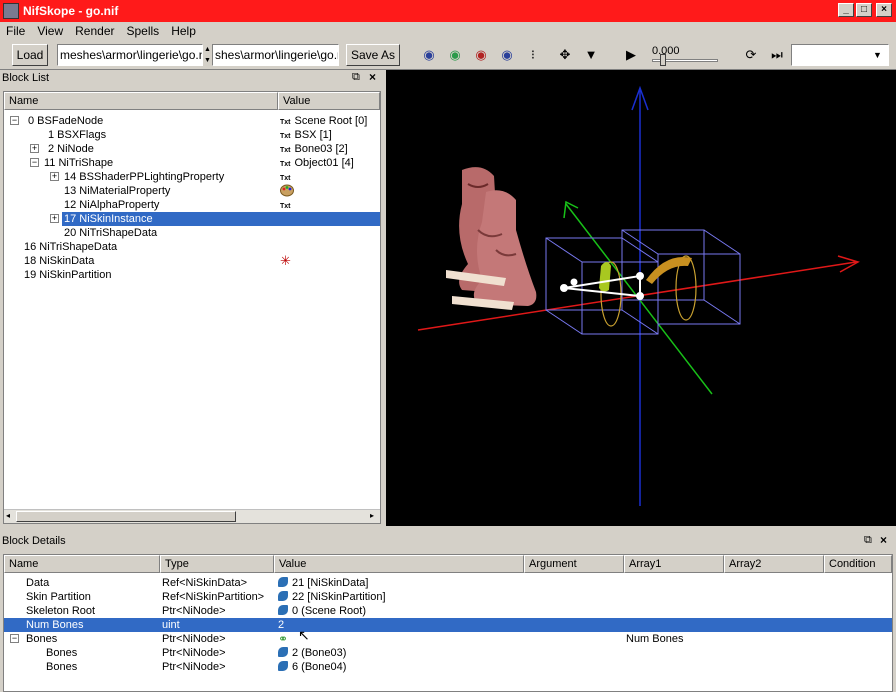 This screenshot has height=692, width=896. I want to click on column-argument: Argument, so click(574, 564).